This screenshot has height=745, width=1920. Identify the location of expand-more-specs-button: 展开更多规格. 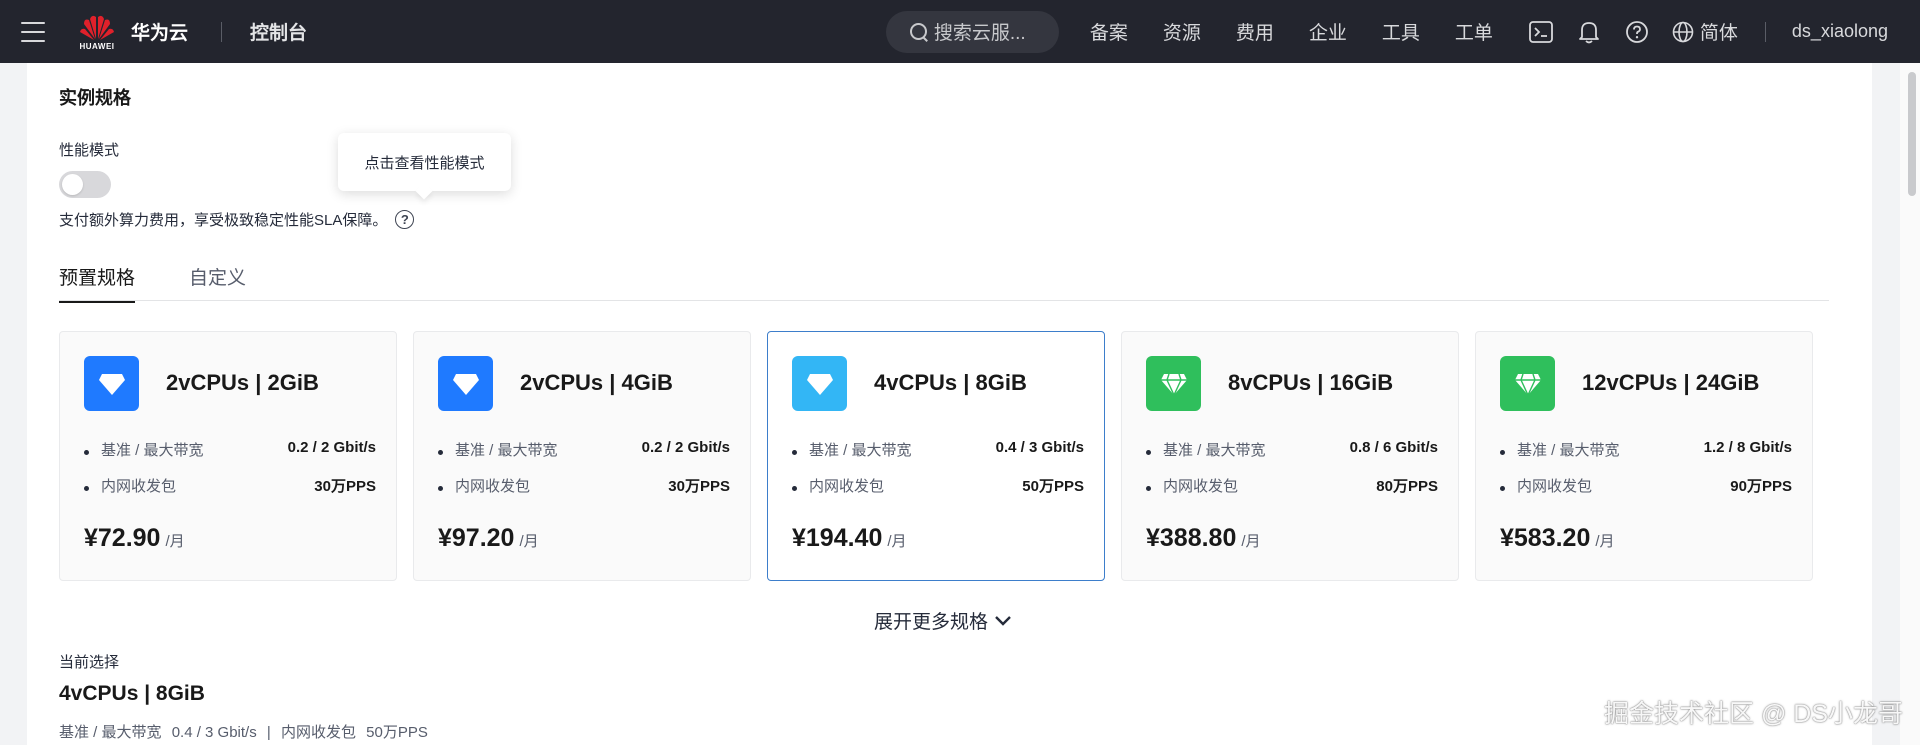
(943, 620).